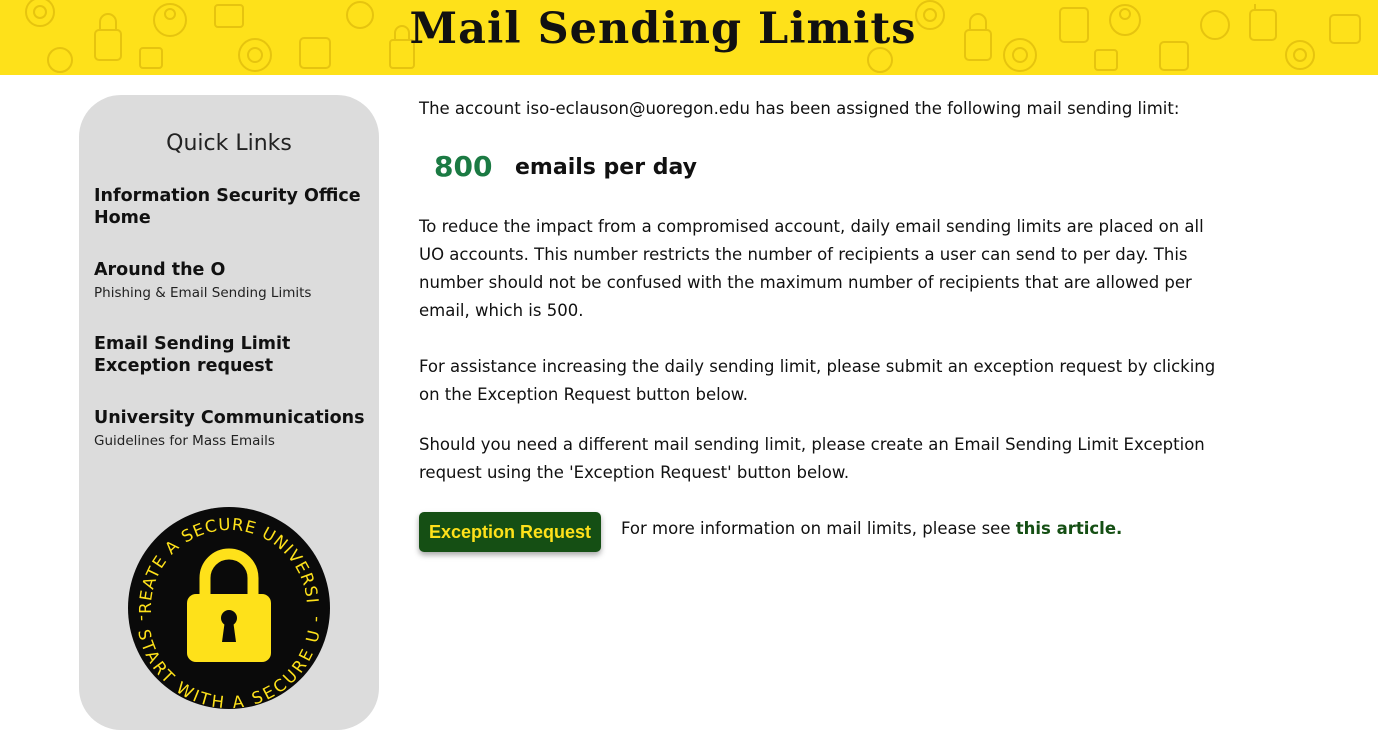  Describe the element at coordinates (231, 270) in the screenshot. I see `link-around-the-o: Around the O` at that location.